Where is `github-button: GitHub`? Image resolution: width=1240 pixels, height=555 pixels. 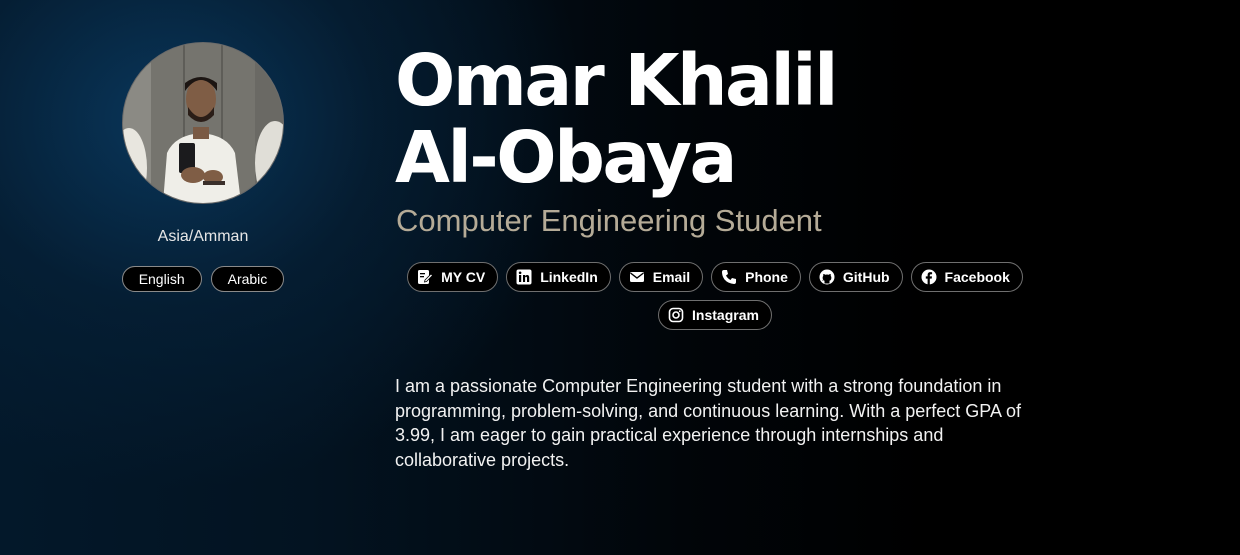
github-button: GitHub is located at coordinates (855, 277).